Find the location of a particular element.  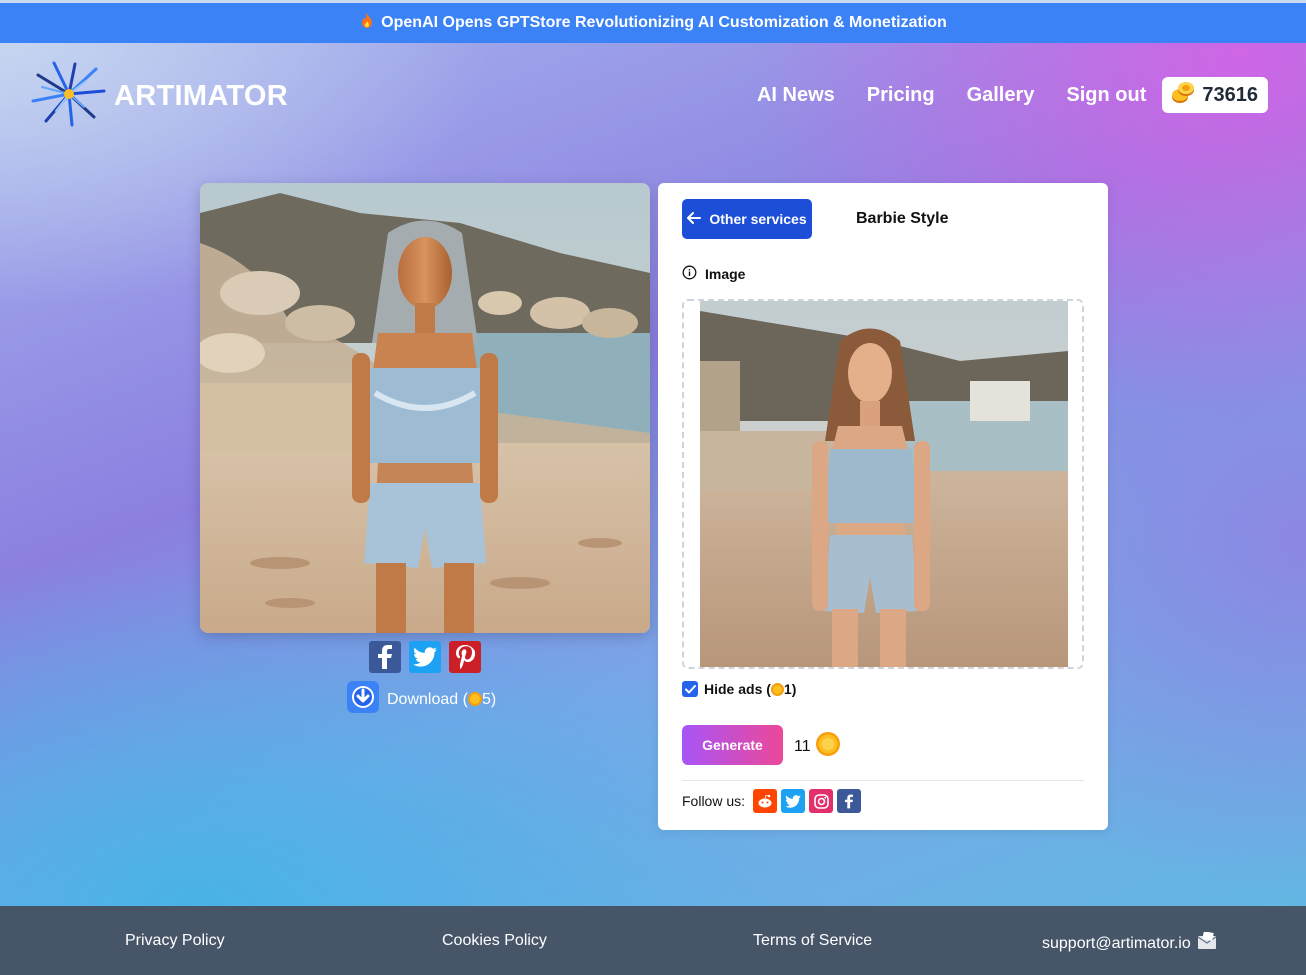

hide-ads-option: Hide ads (1) is located at coordinates (739, 689).